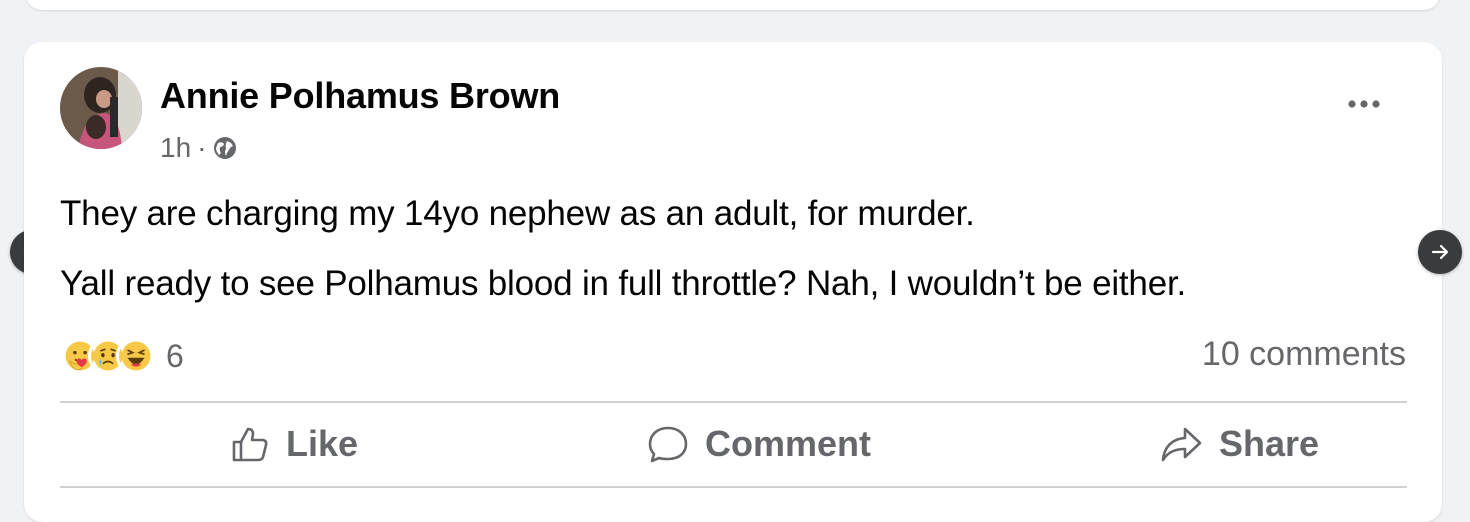 Image resolution: width=1470 pixels, height=522 pixels. What do you see at coordinates (787, 443) in the screenshot?
I see `comment-label: Comment` at bounding box center [787, 443].